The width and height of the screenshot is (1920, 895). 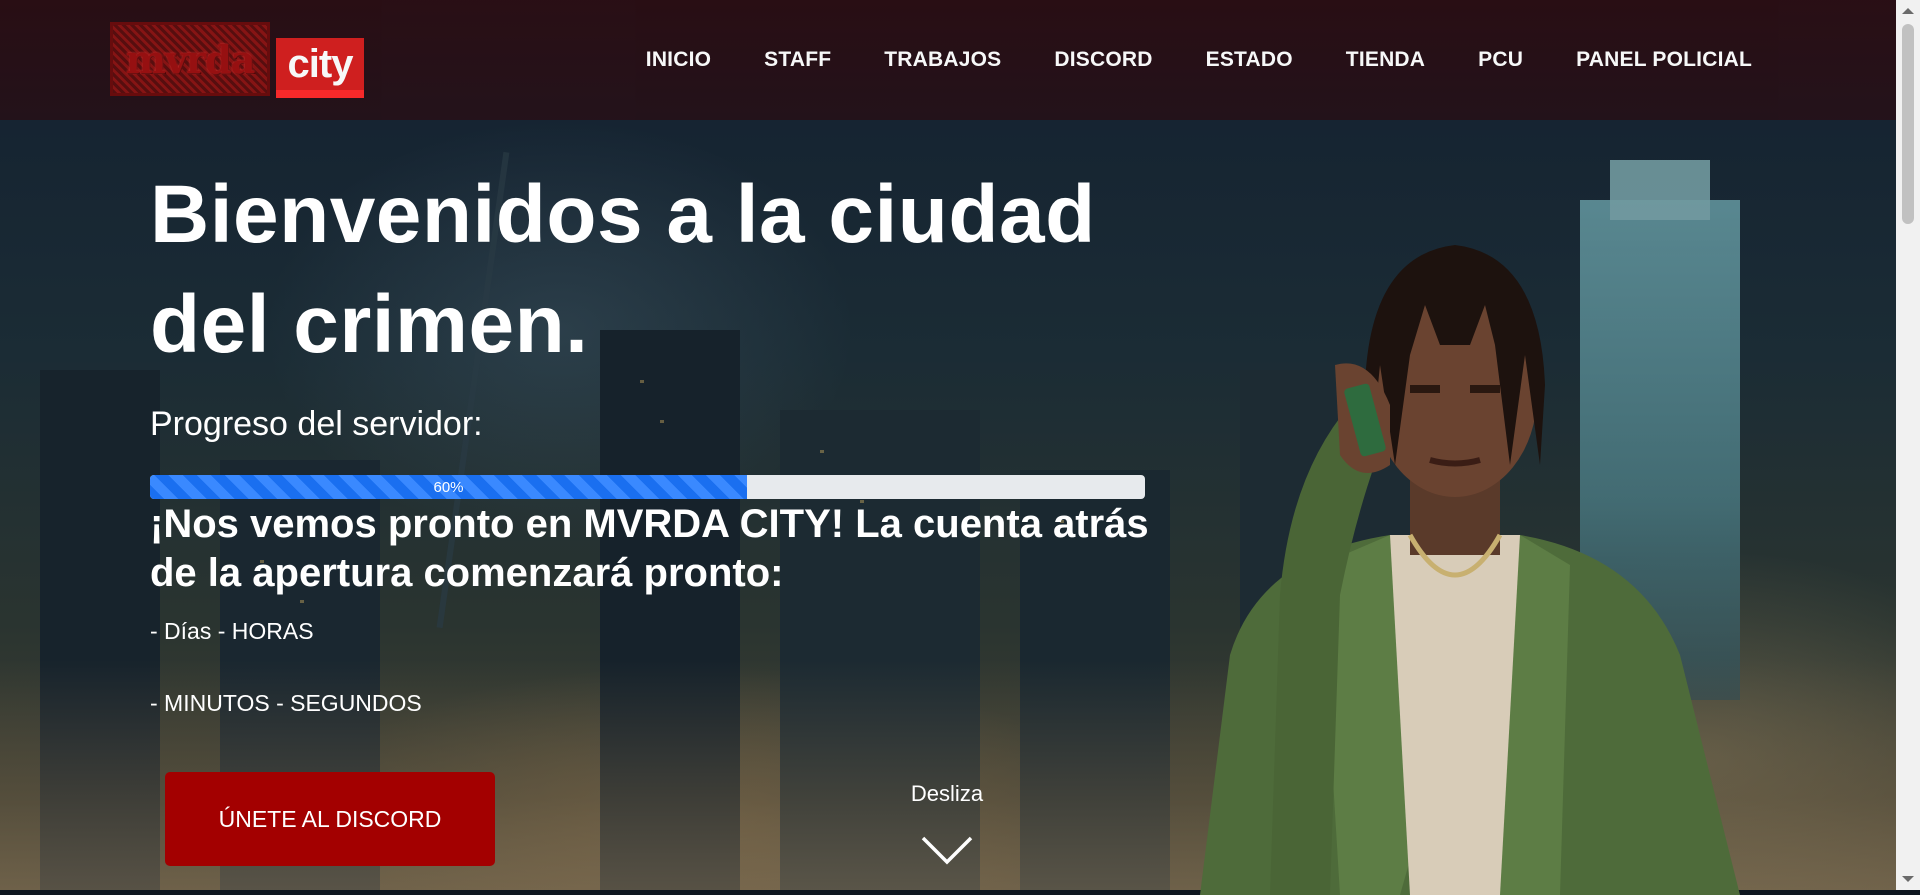 I want to click on nav-trabajos: TRABAJOS, so click(x=942, y=60).